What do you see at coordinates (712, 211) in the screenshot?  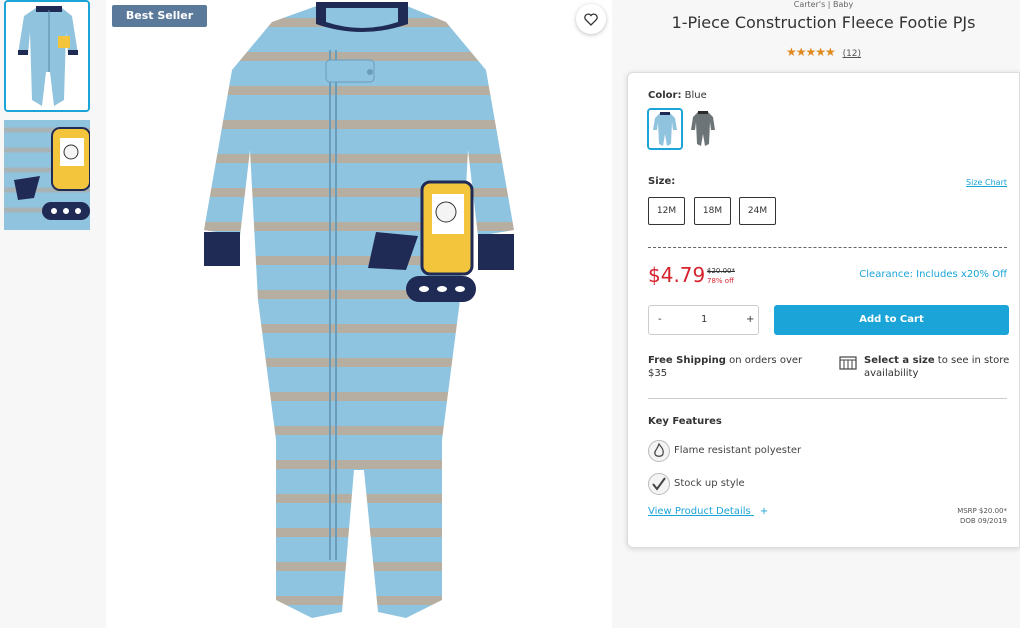 I see `size-option-18m: 18M` at bounding box center [712, 211].